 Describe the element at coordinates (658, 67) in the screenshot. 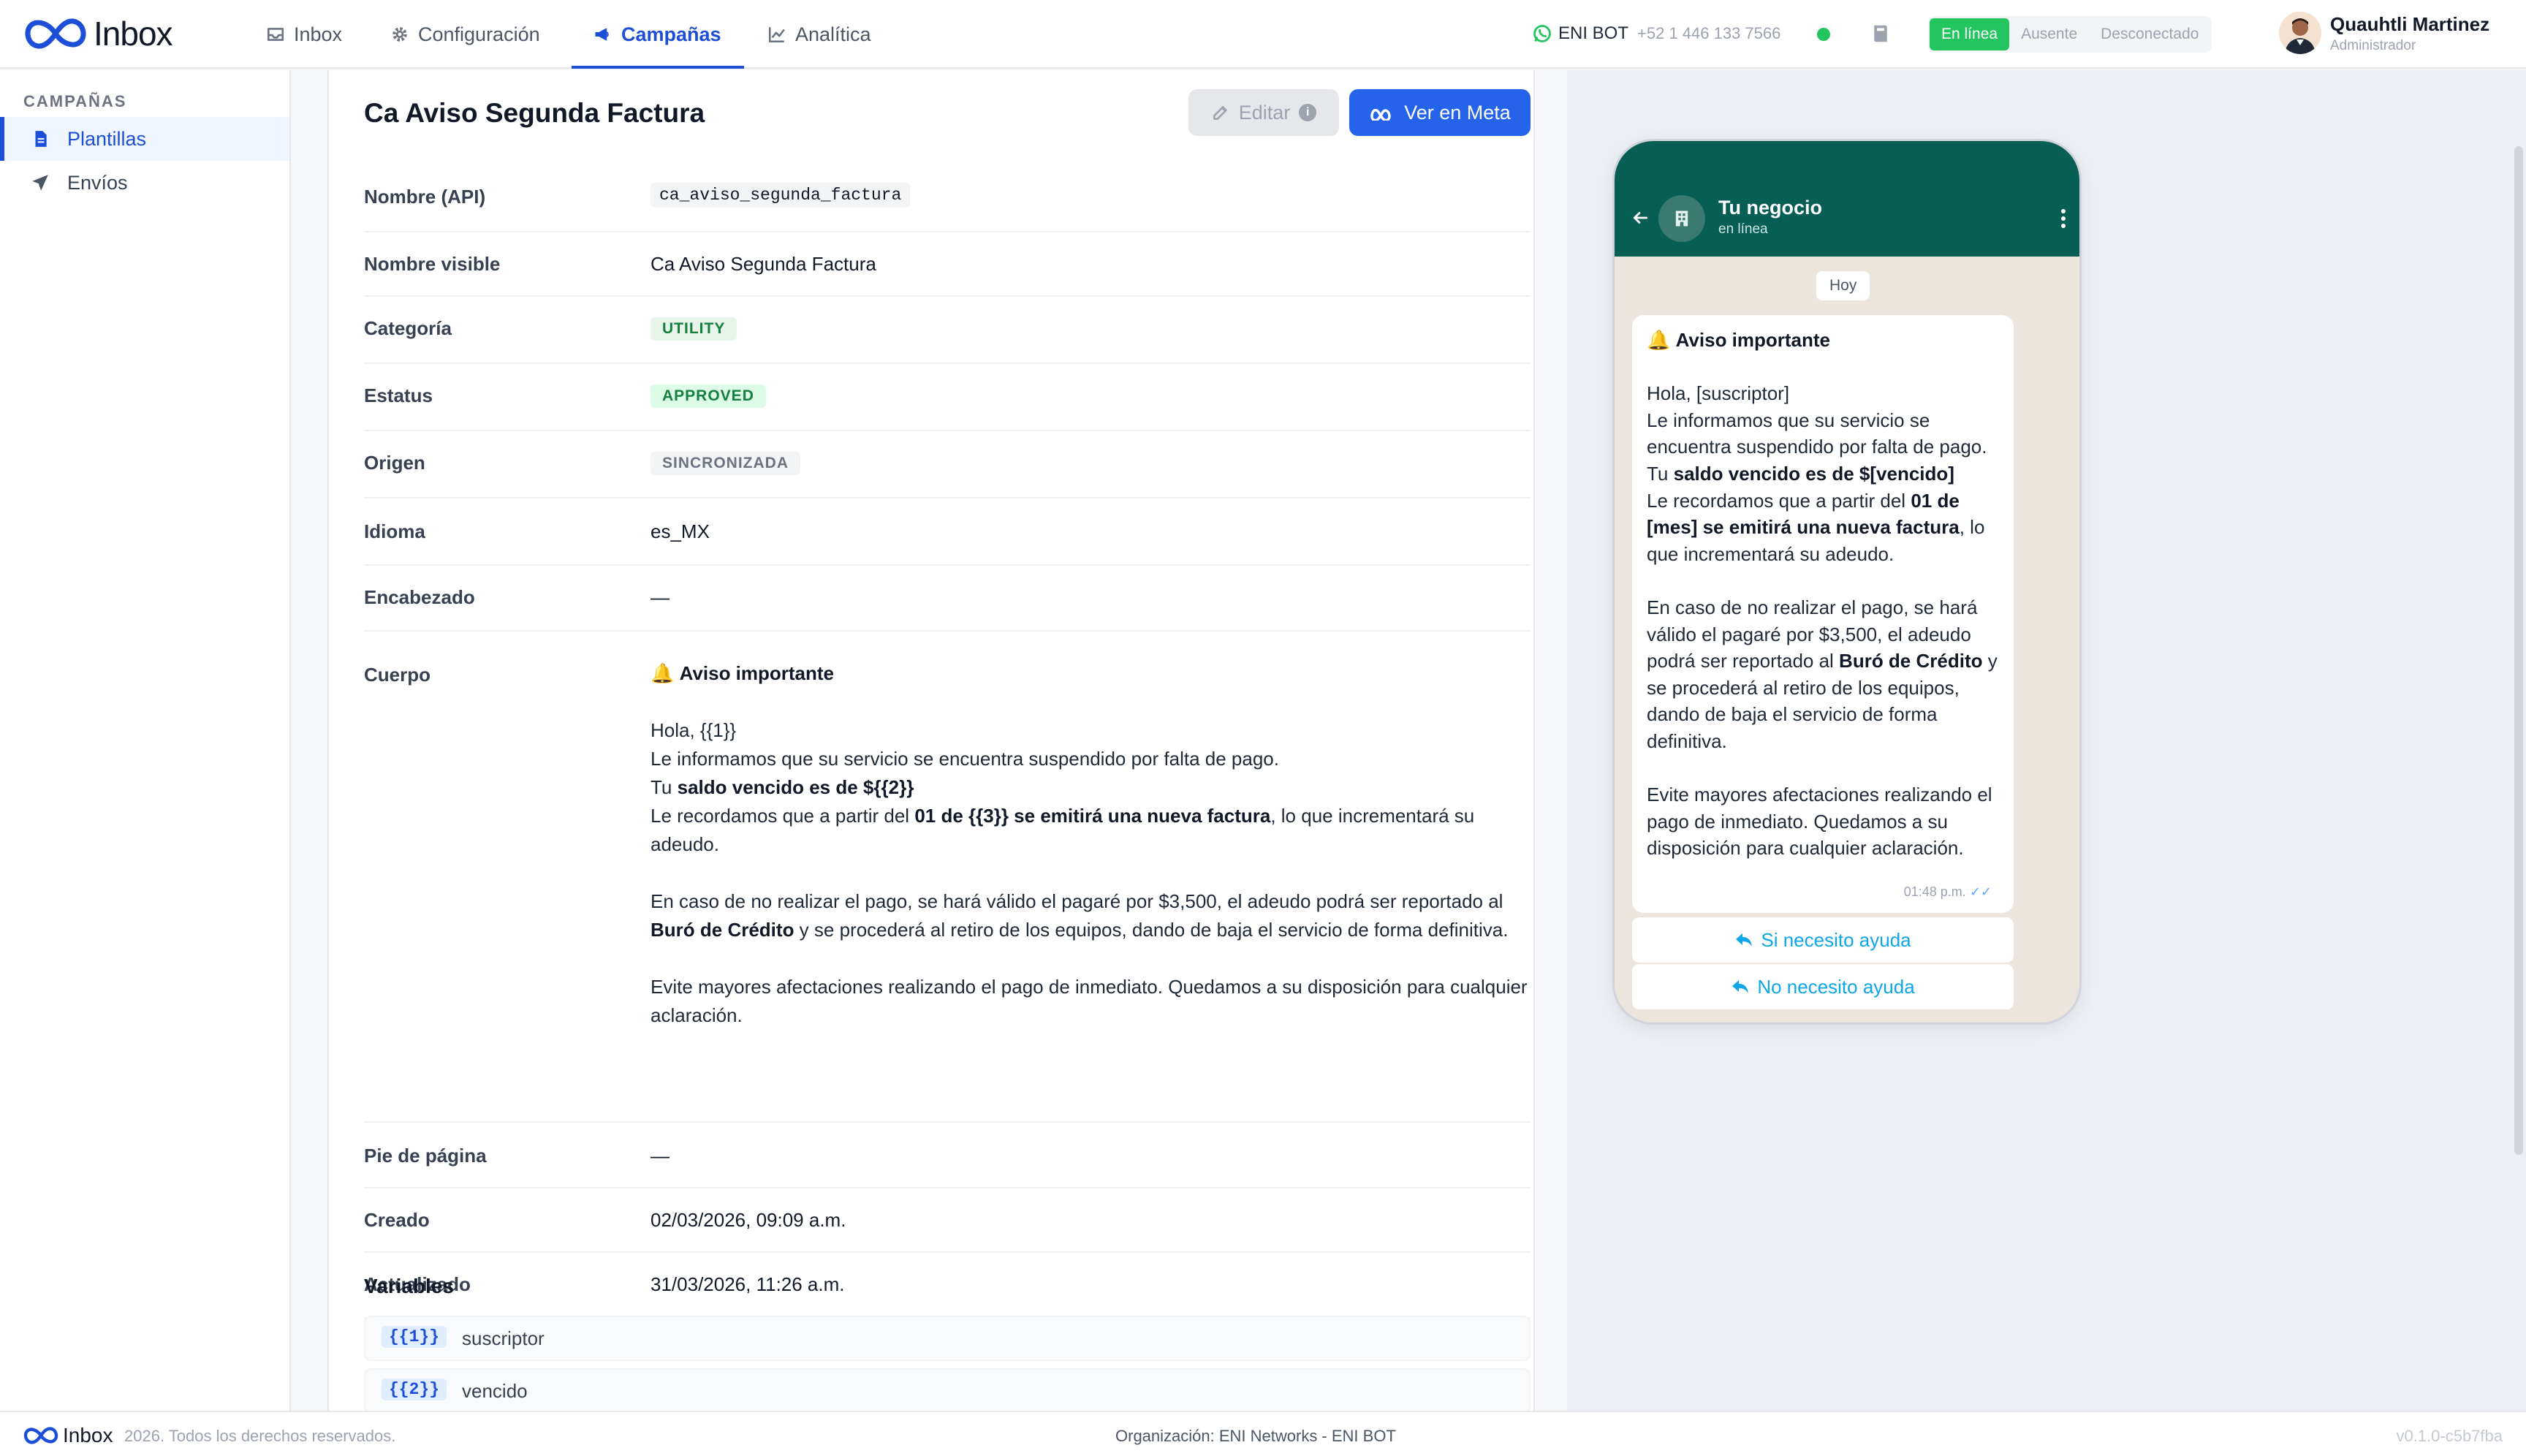

I see `active-tab-indicator` at that location.